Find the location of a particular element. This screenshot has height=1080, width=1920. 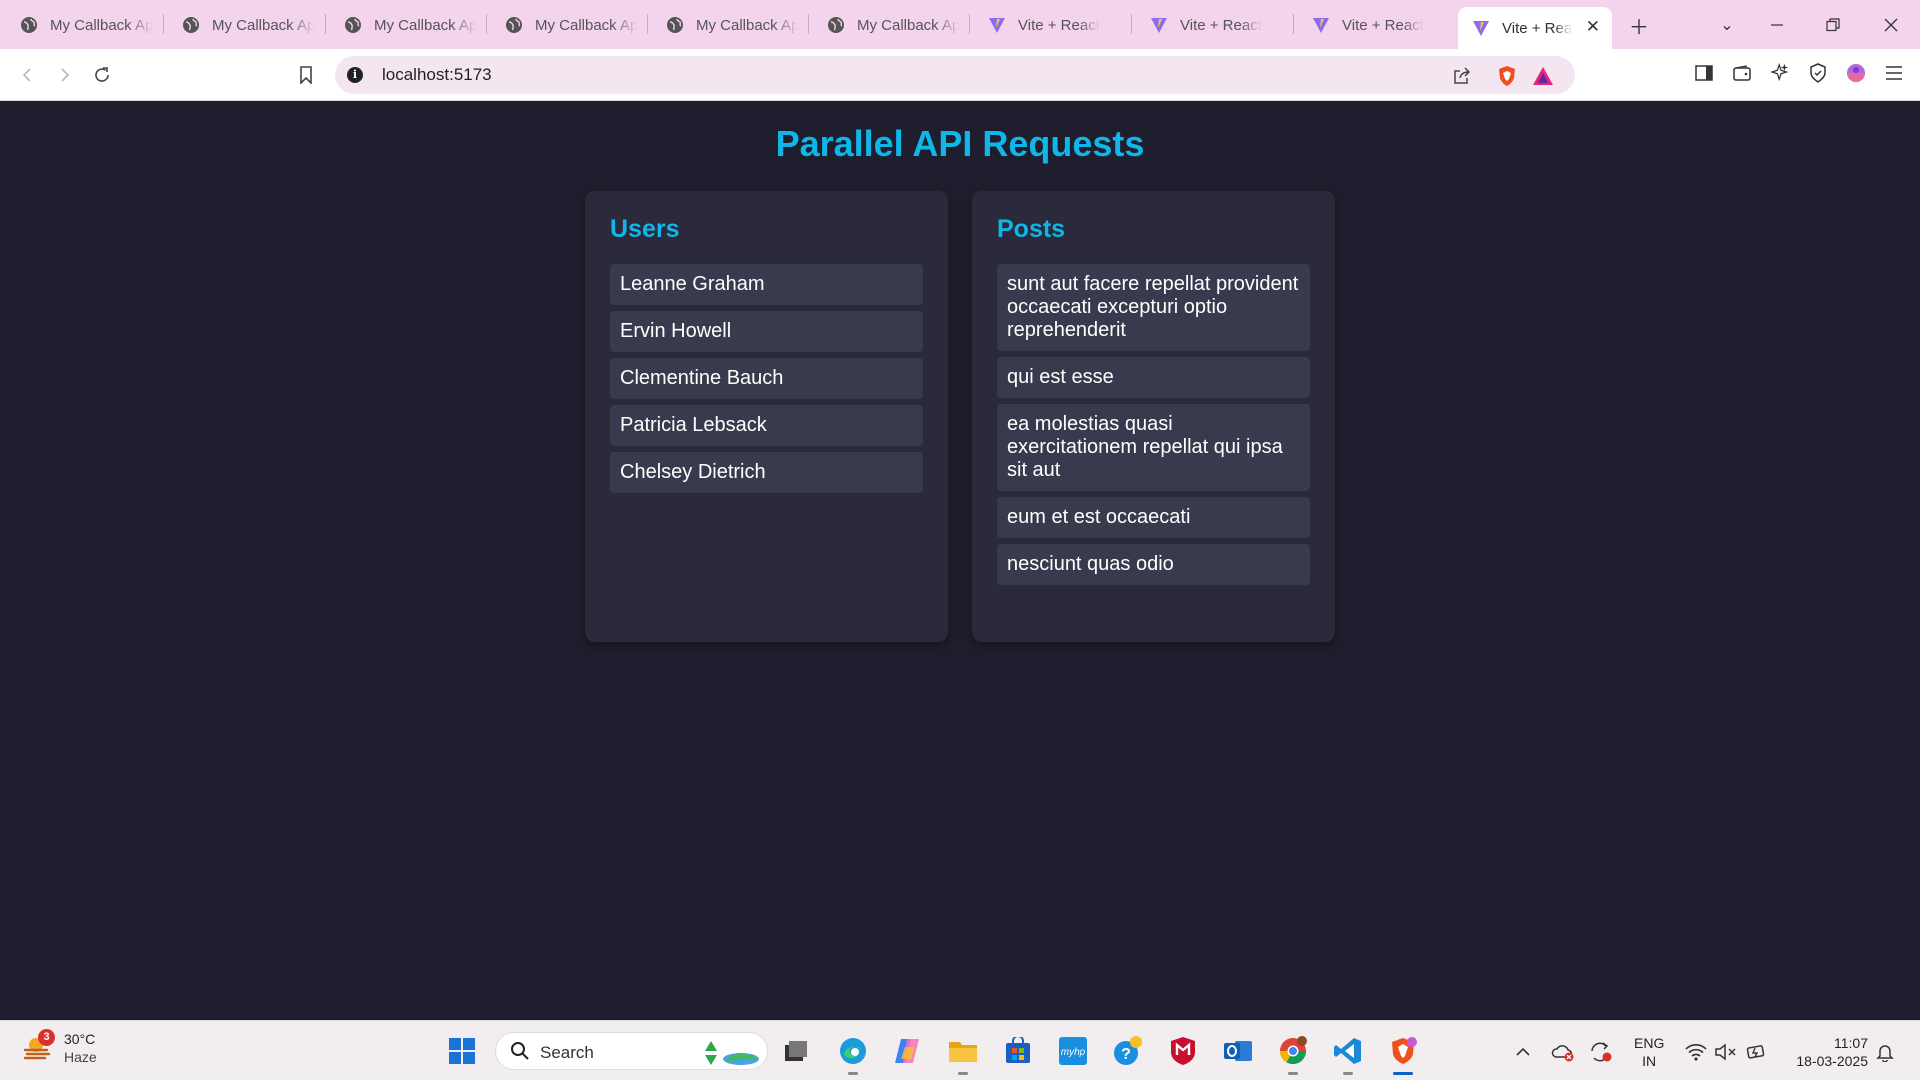

user-list-item: Patricia Lebsack is located at coordinates (766, 425).